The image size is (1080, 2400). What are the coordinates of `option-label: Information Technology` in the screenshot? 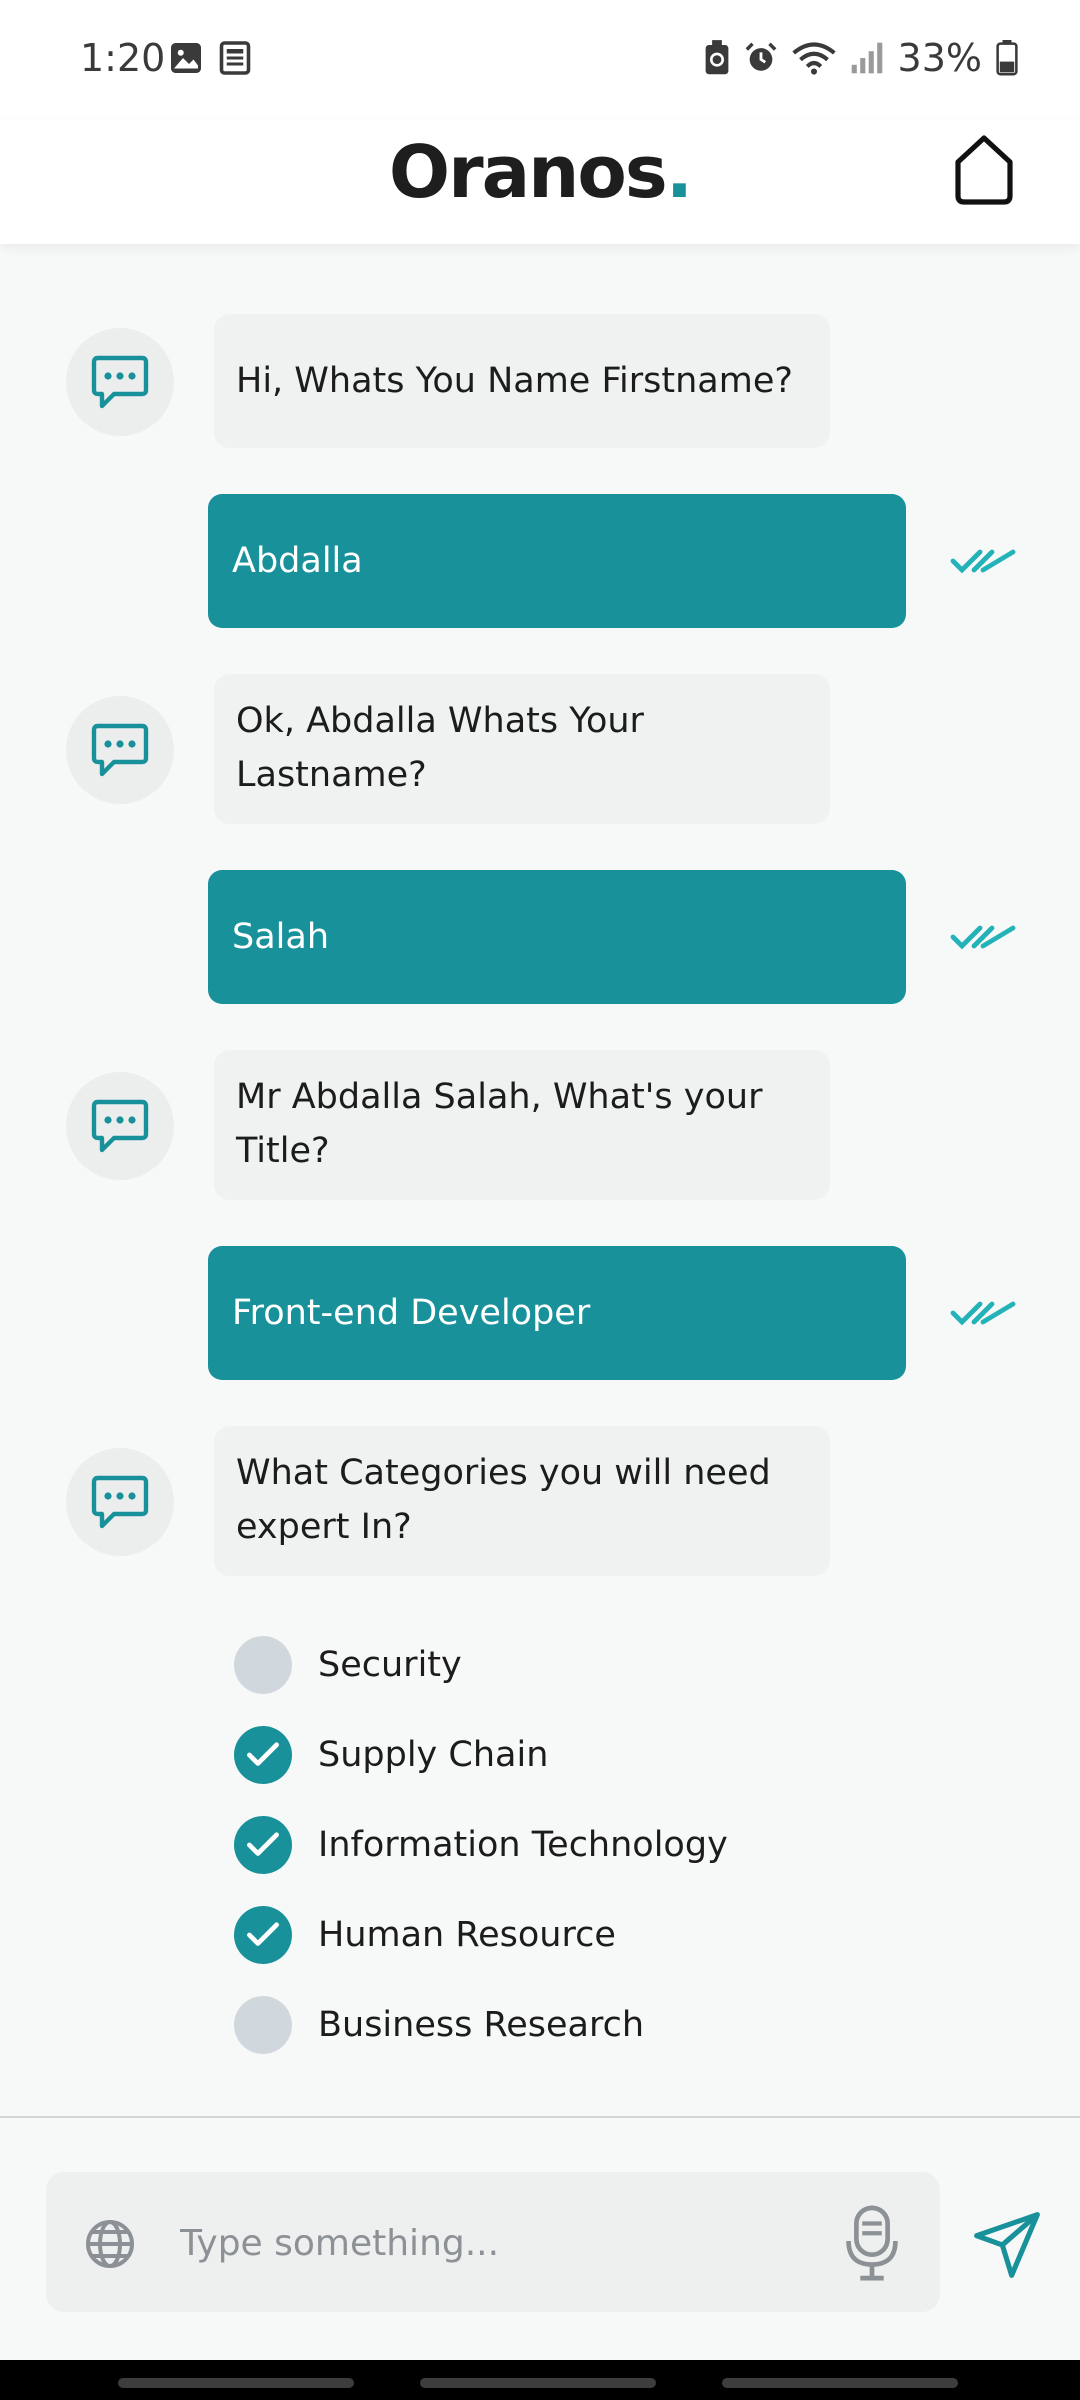 It's located at (523, 1845).